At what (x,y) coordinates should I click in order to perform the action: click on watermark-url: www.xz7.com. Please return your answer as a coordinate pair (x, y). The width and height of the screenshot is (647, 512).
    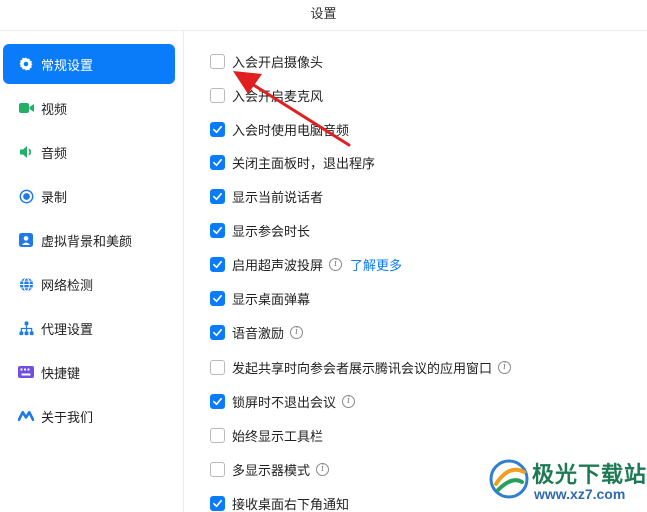
    Looking at the image, I should click on (580, 494).